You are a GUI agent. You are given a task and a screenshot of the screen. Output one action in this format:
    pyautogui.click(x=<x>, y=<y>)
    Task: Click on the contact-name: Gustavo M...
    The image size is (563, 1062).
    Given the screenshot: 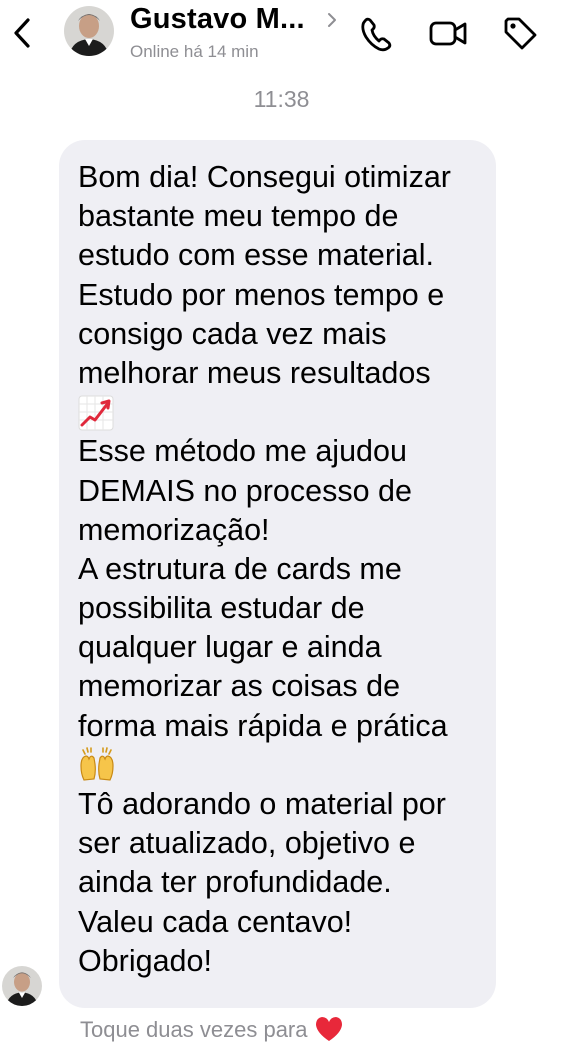 What is the action you would take?
    pyautogui.click(x=217, y=19)
    